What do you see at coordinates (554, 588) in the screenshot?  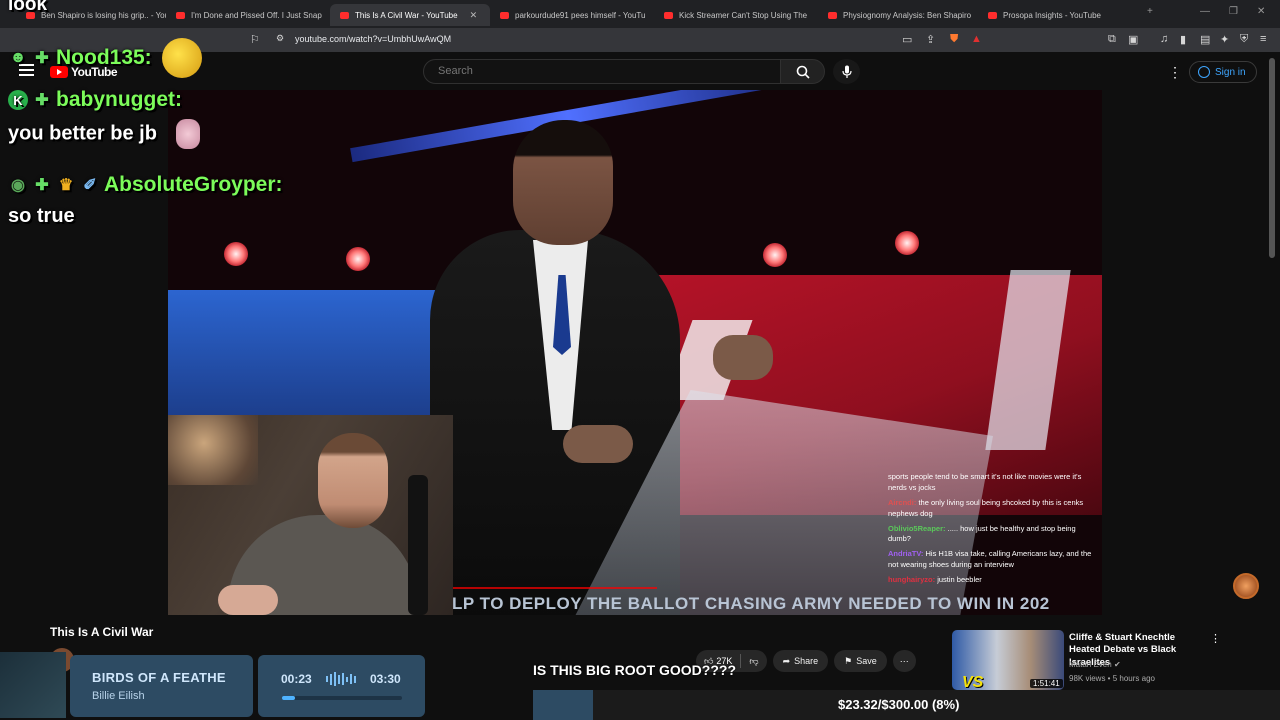 I see `video-progress` at bounding box center [554, 588].